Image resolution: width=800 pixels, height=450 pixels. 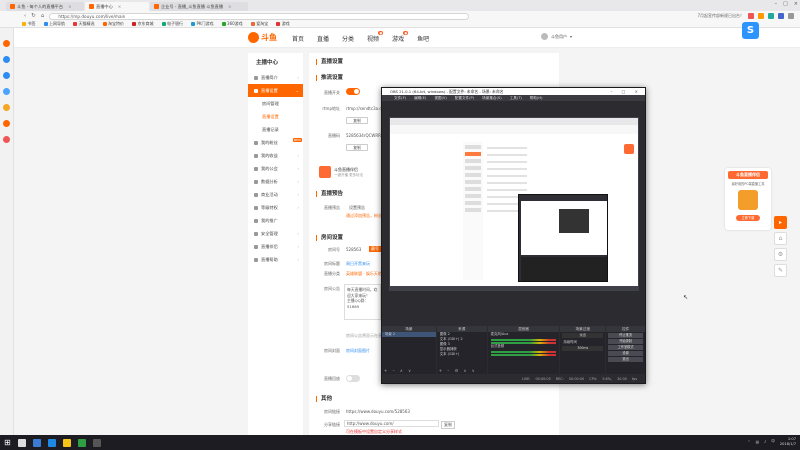 I want to click on back-icon: ‹, so click(x=25, y=16).